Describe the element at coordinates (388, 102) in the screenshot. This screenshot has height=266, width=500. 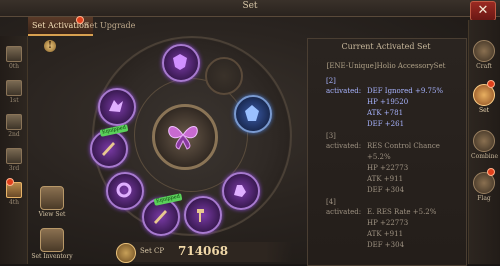
I see `bonus-line: HP +19520` at that location.